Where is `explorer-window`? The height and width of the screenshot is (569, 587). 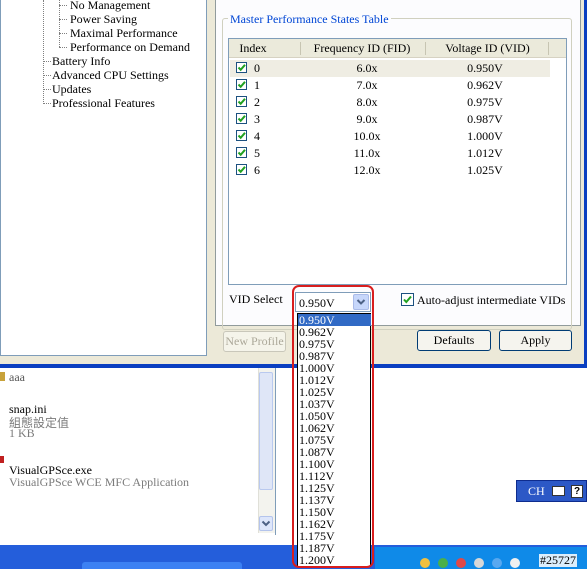
explorer-window is located at coordinates (138, 451).